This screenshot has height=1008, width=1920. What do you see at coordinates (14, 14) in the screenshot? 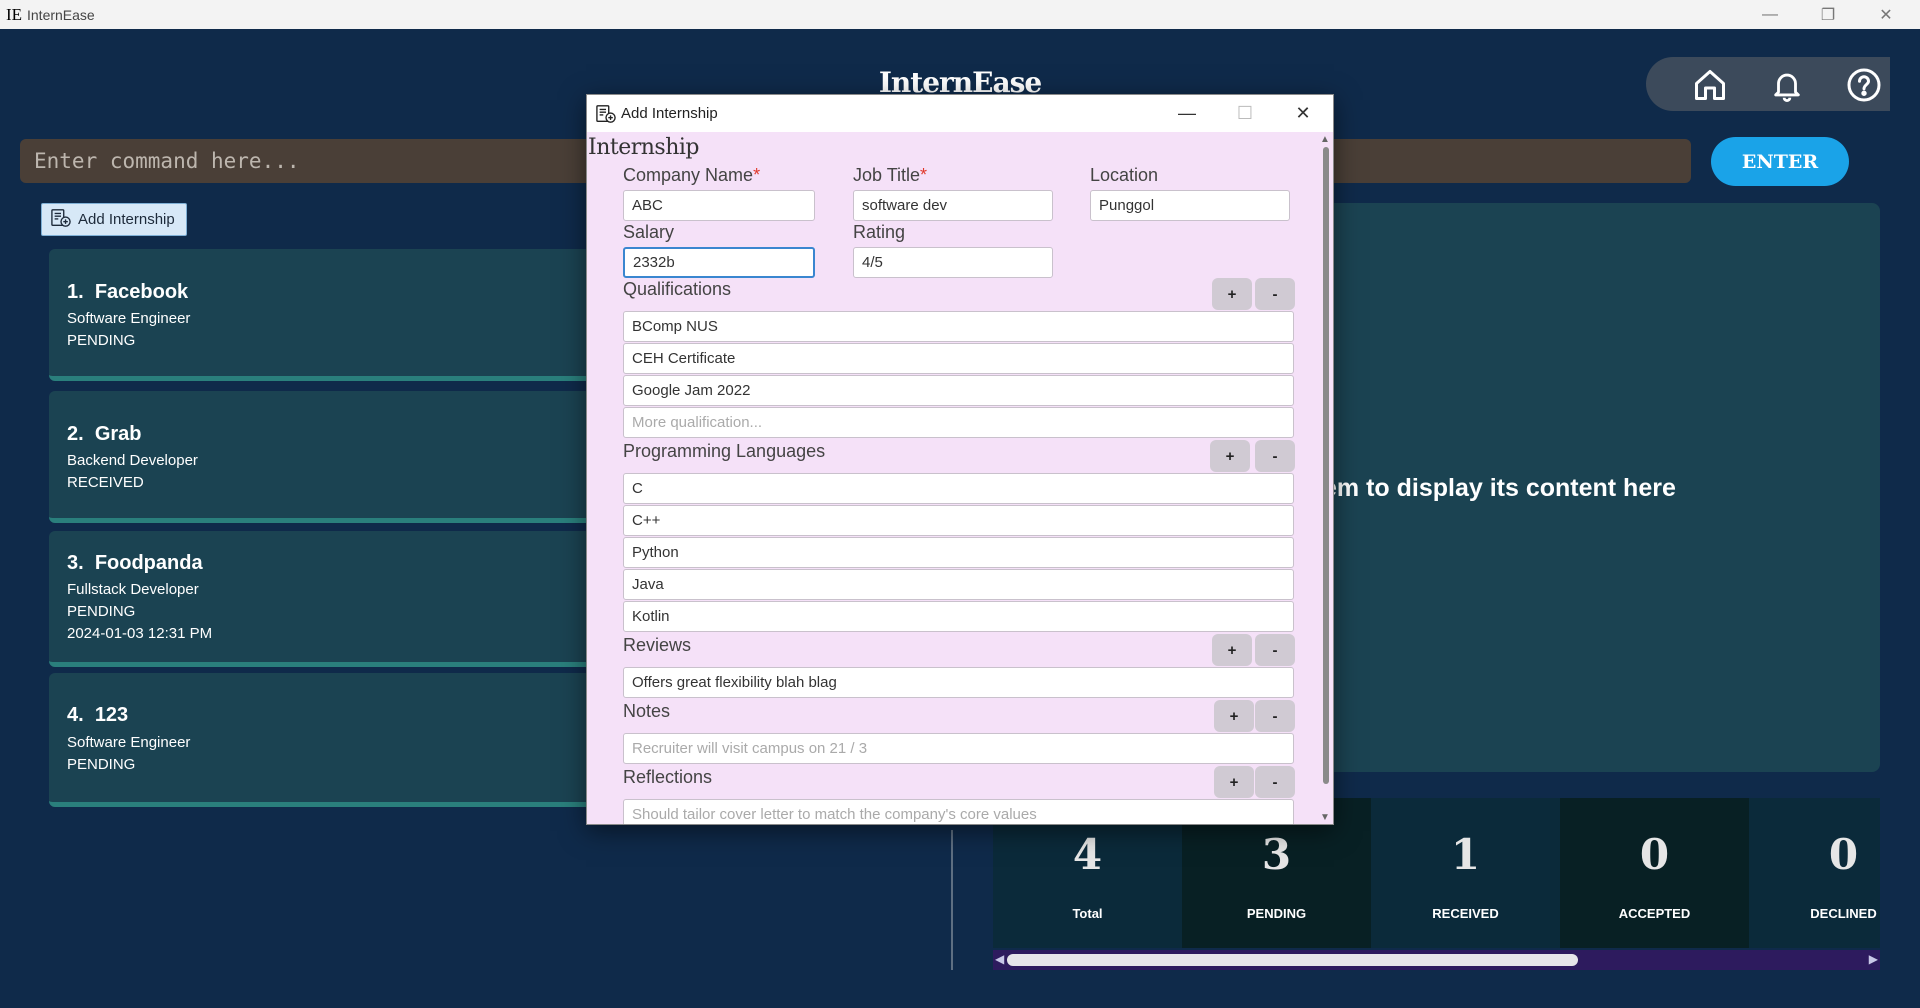
I see `app-logo-icon: IE` at bounding box center [14, 14].